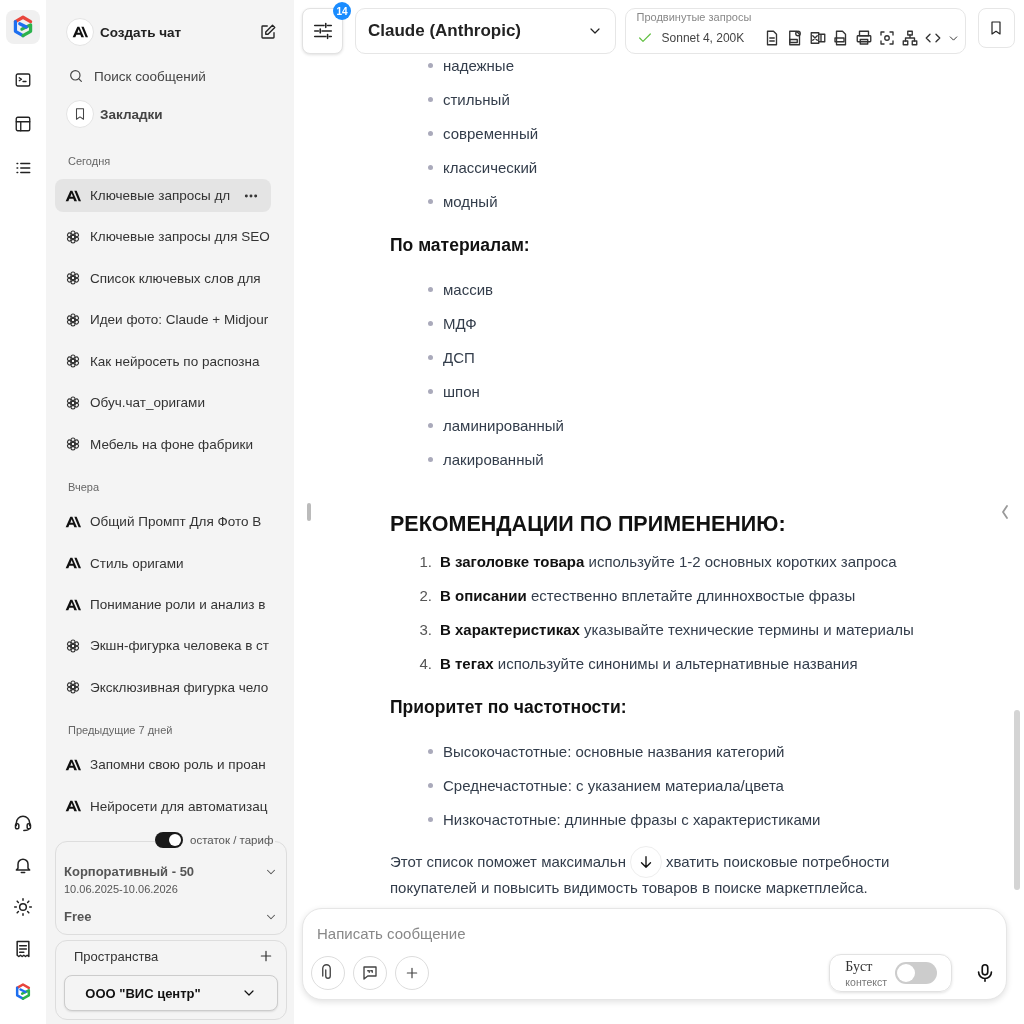 The width and height of the screenshot is (1024, 1024). What do you see at coordinates (996, 28) in the screenshot?
I see `bookmark-button` at bounding box center [996, 28].